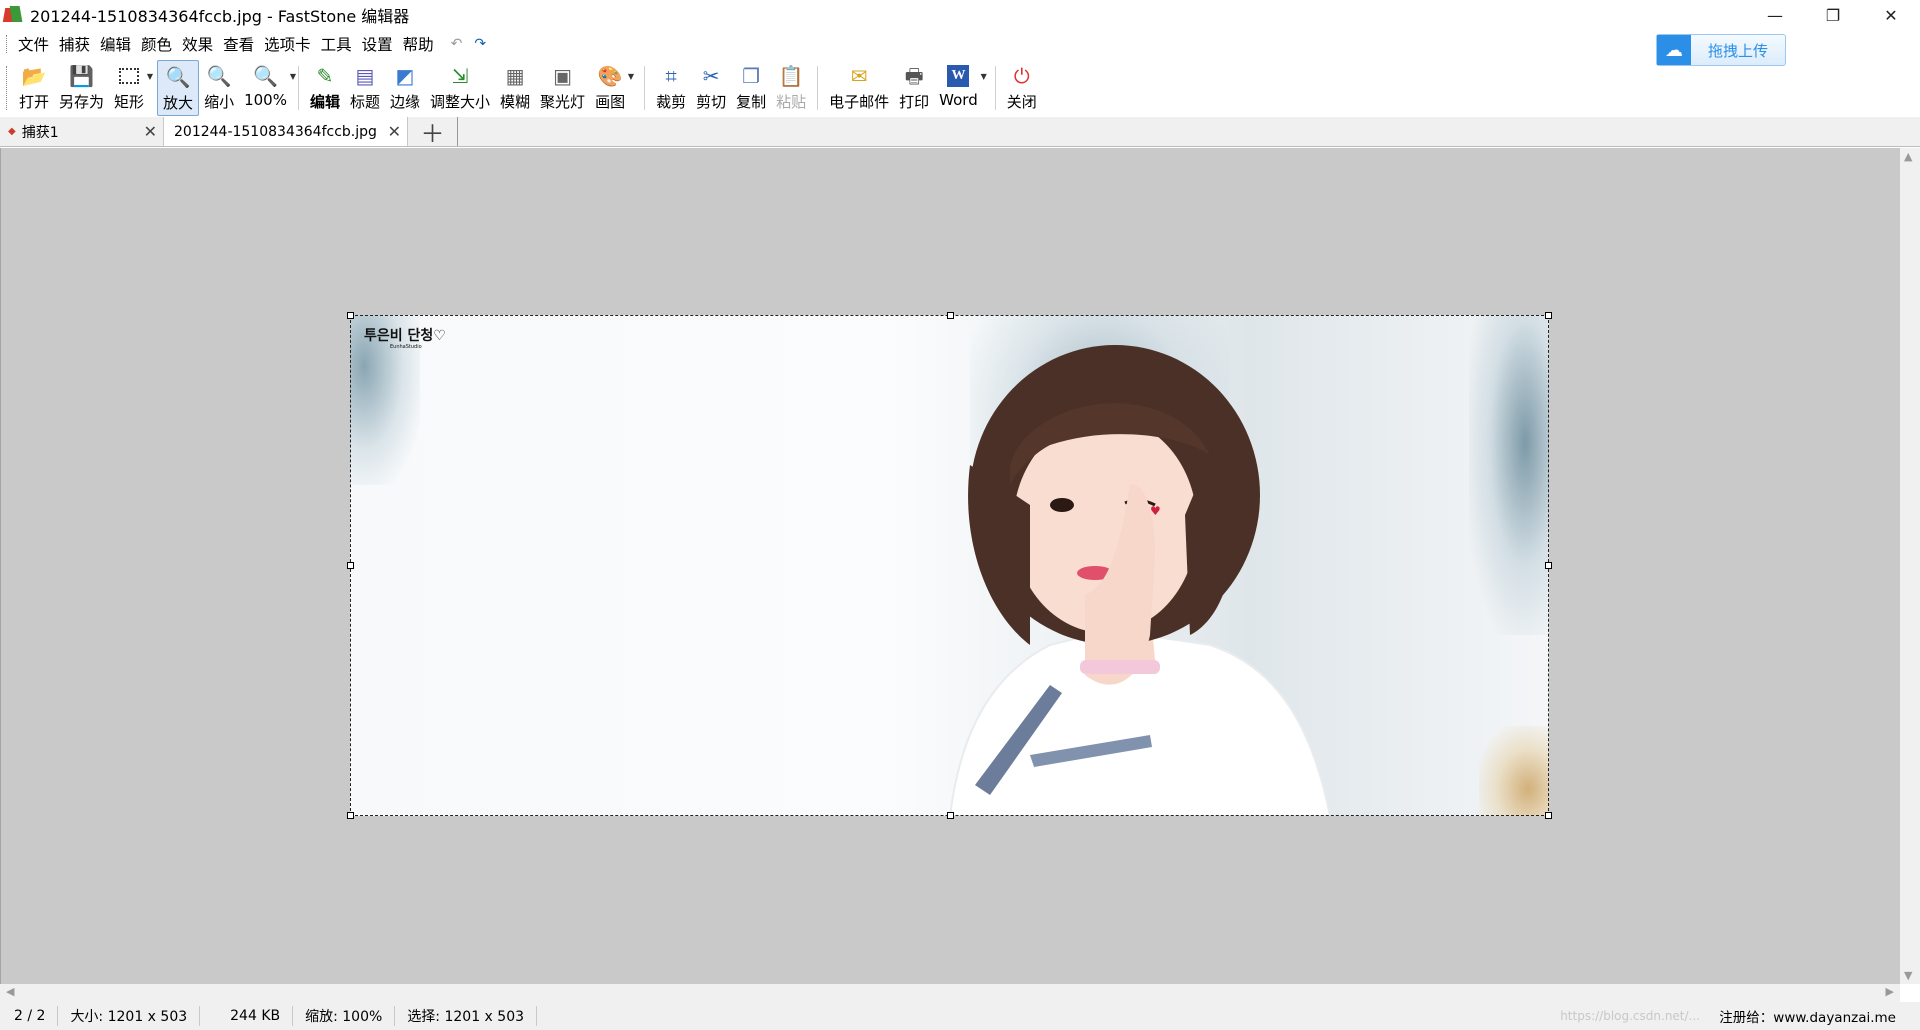 Image resolution: width=1920 pixels, height=1030 pixels. I want to click on status-selection: 选择: 1201 x 503, so click(466, 1016).